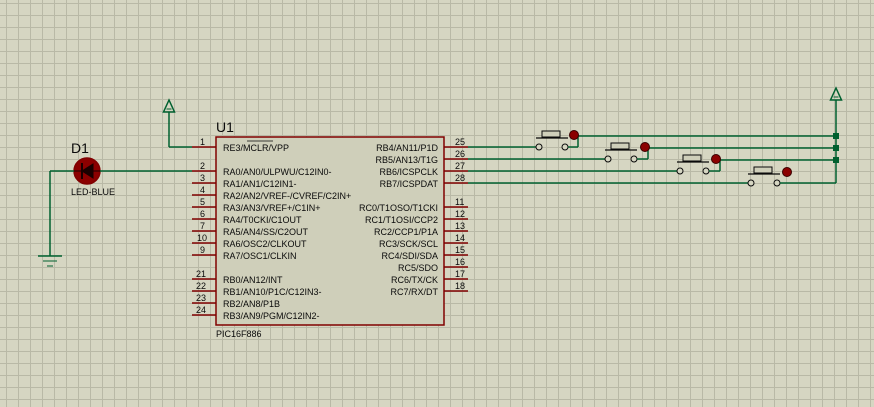 This screenshot has height=407, width=874. What do you see at coordinates (56, 218) in the screenshot?
I see `ground-symbol` at bounding box center [56, 218].